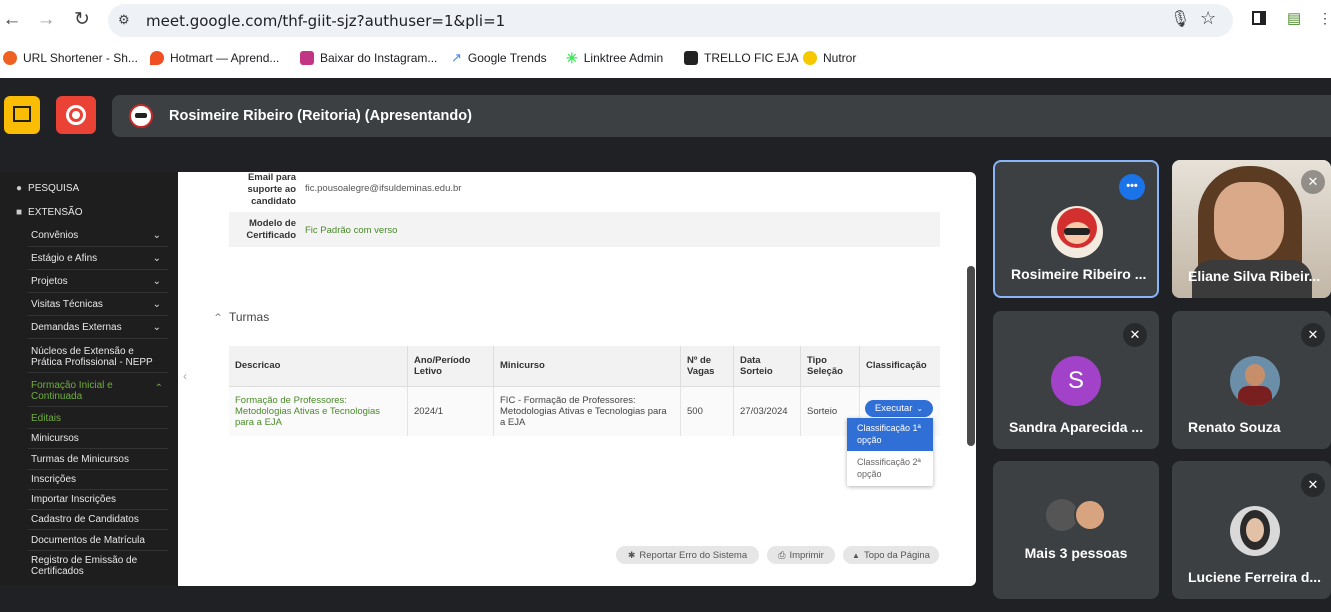  Describe the element at coordinates (101, 519) in the screenshot. I see `sidebar-item-candidatos: Cadastro de Candidatos` at that location.